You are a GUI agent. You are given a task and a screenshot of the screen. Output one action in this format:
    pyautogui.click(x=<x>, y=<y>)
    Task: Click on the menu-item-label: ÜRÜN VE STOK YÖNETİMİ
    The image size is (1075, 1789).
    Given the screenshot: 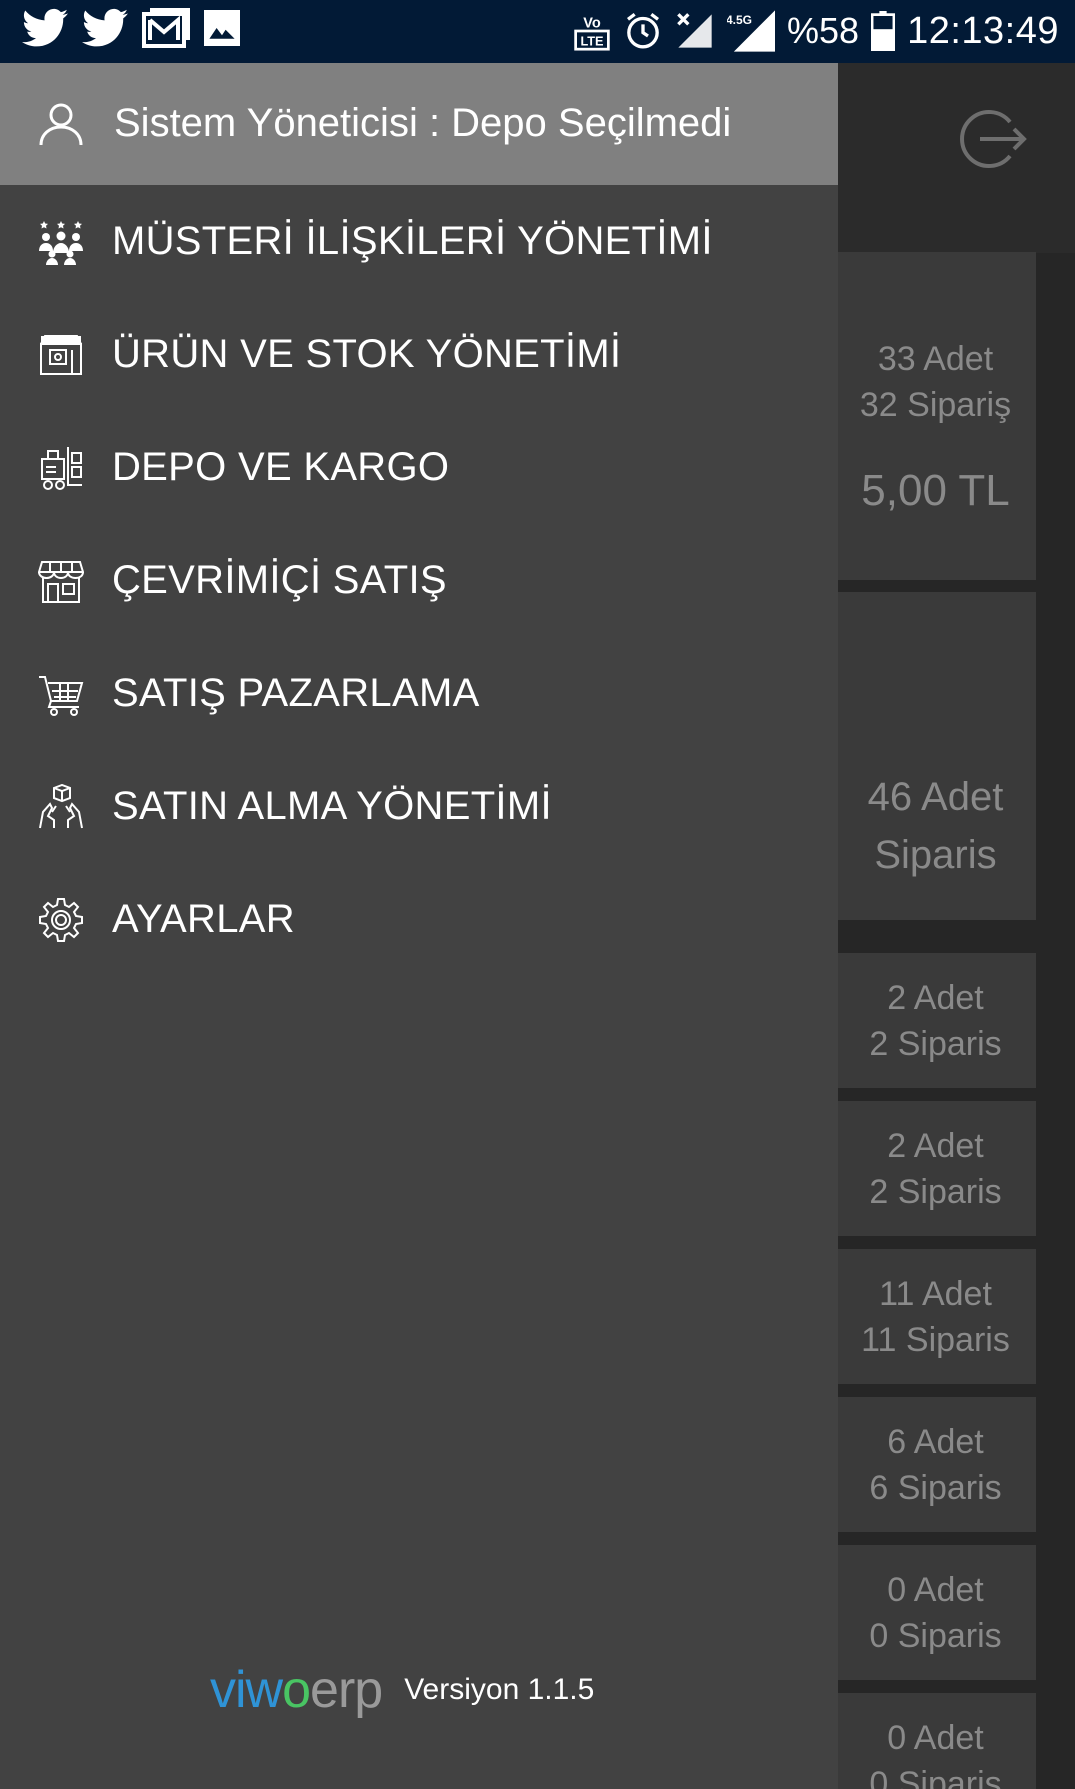 What is the action you would take?
    pyautogui.click(x=367, y=354)
    